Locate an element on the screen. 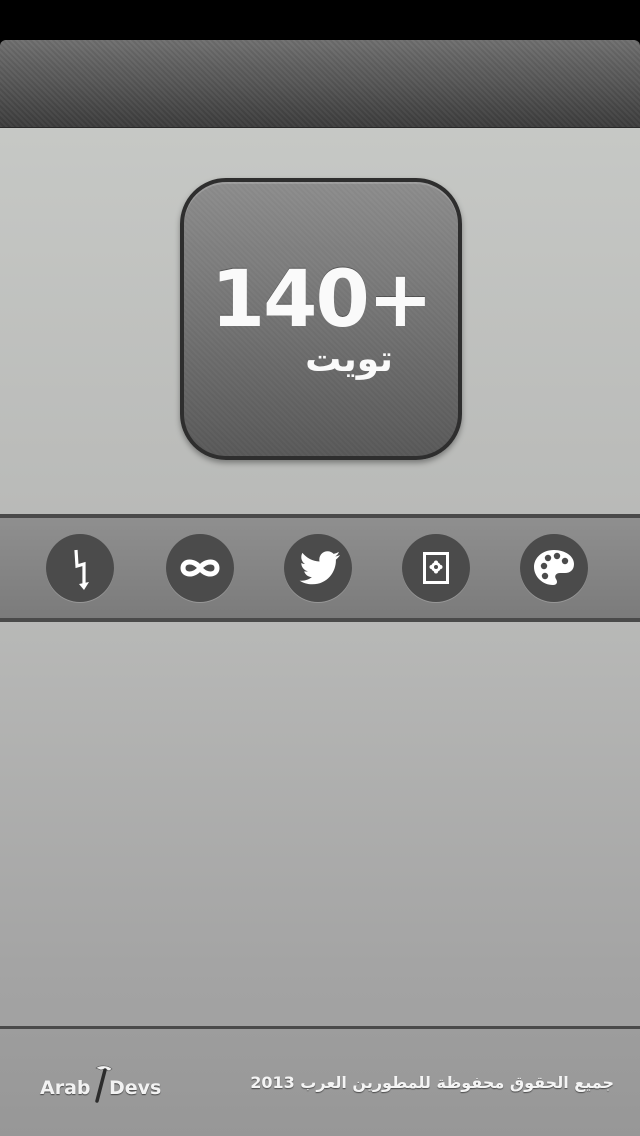  copyright-text: جميع الحقوق محفوظة للمطورين العرب 2013 is located at coordinates (432, 1082).